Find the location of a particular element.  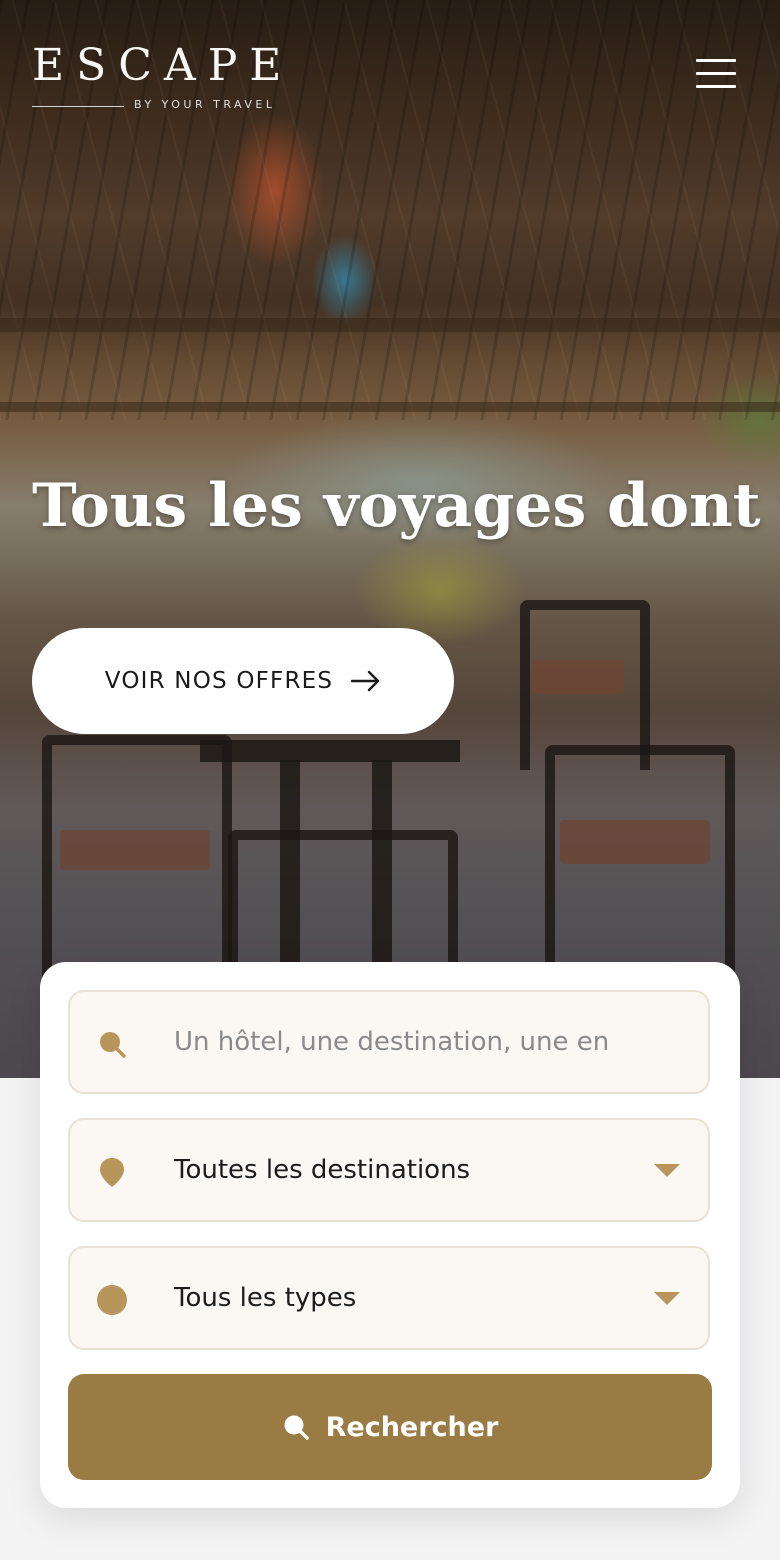

circle-icon is located at coordinates (112, 1300).